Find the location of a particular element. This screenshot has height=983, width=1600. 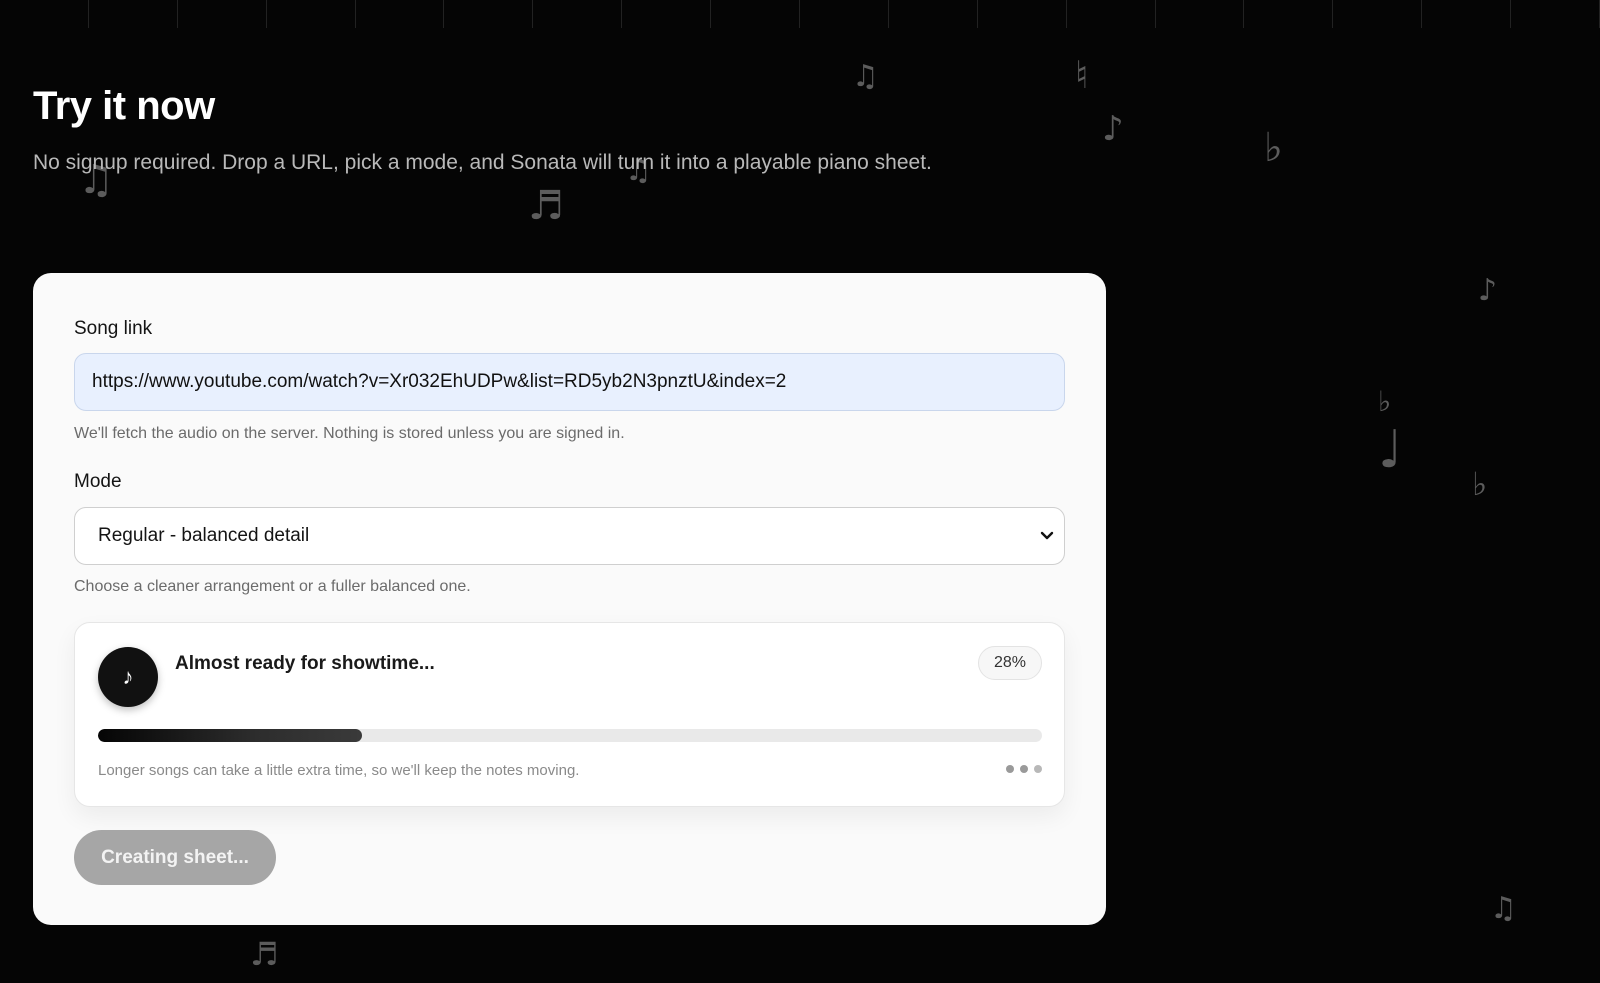

floating-natural-icon: ♮ is located at coordinates (1082, 75).